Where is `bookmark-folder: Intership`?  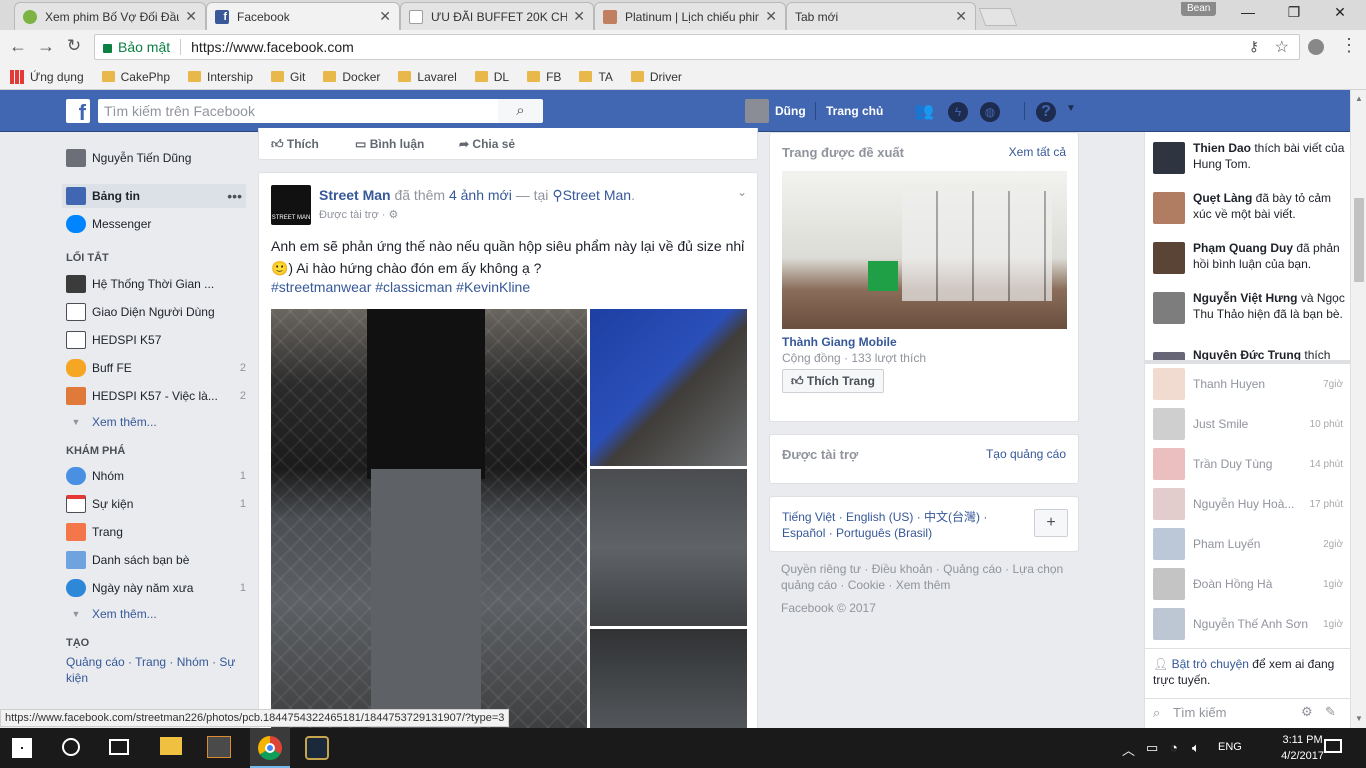 bookmark-folder: Intership is located at coordinates (220, 77).